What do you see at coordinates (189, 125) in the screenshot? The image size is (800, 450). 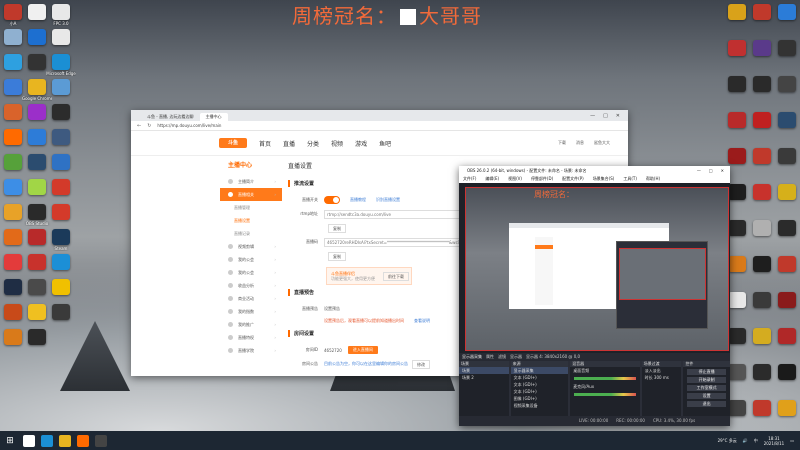 I see `url-field: https://mp.douyu.com/live/main` at bounding box center [189, 125].